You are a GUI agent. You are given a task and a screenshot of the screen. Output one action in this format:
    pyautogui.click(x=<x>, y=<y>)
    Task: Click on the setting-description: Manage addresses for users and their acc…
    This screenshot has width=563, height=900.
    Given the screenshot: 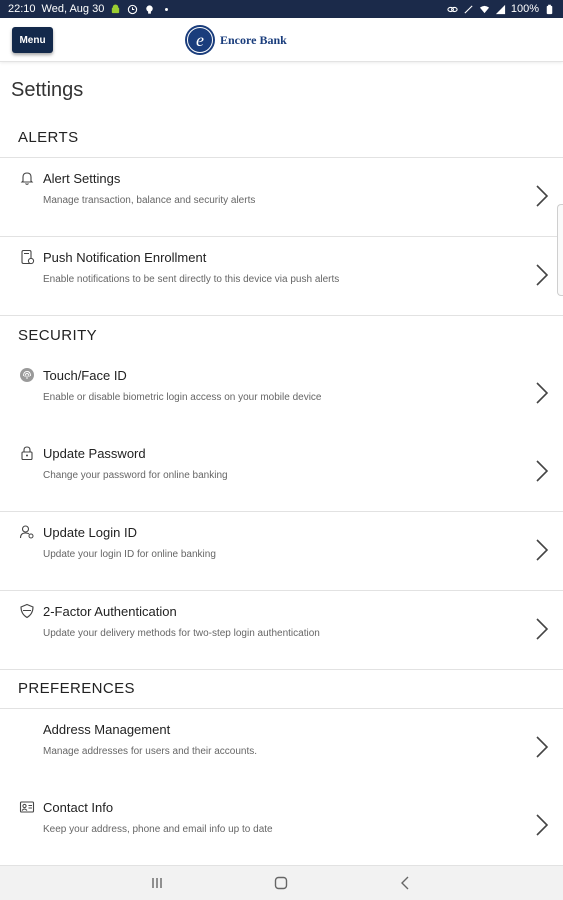 What is the action you would take?
    pyautogui.click(x=150, y=751)
    